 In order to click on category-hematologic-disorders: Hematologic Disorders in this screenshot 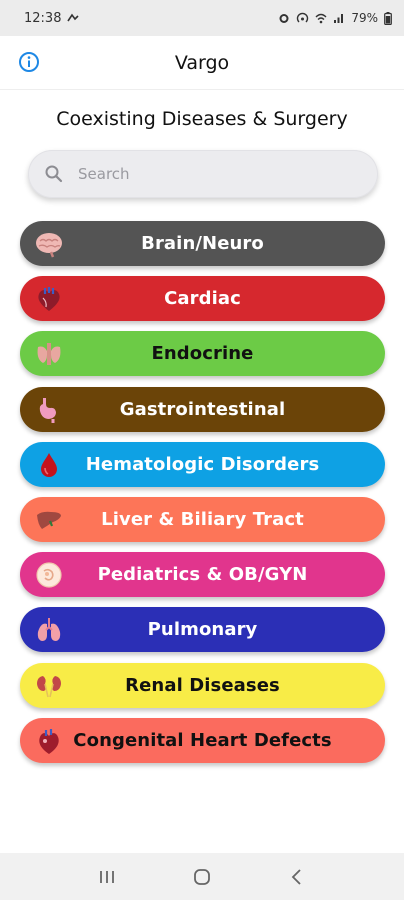, I will do `click(202, 464)`.